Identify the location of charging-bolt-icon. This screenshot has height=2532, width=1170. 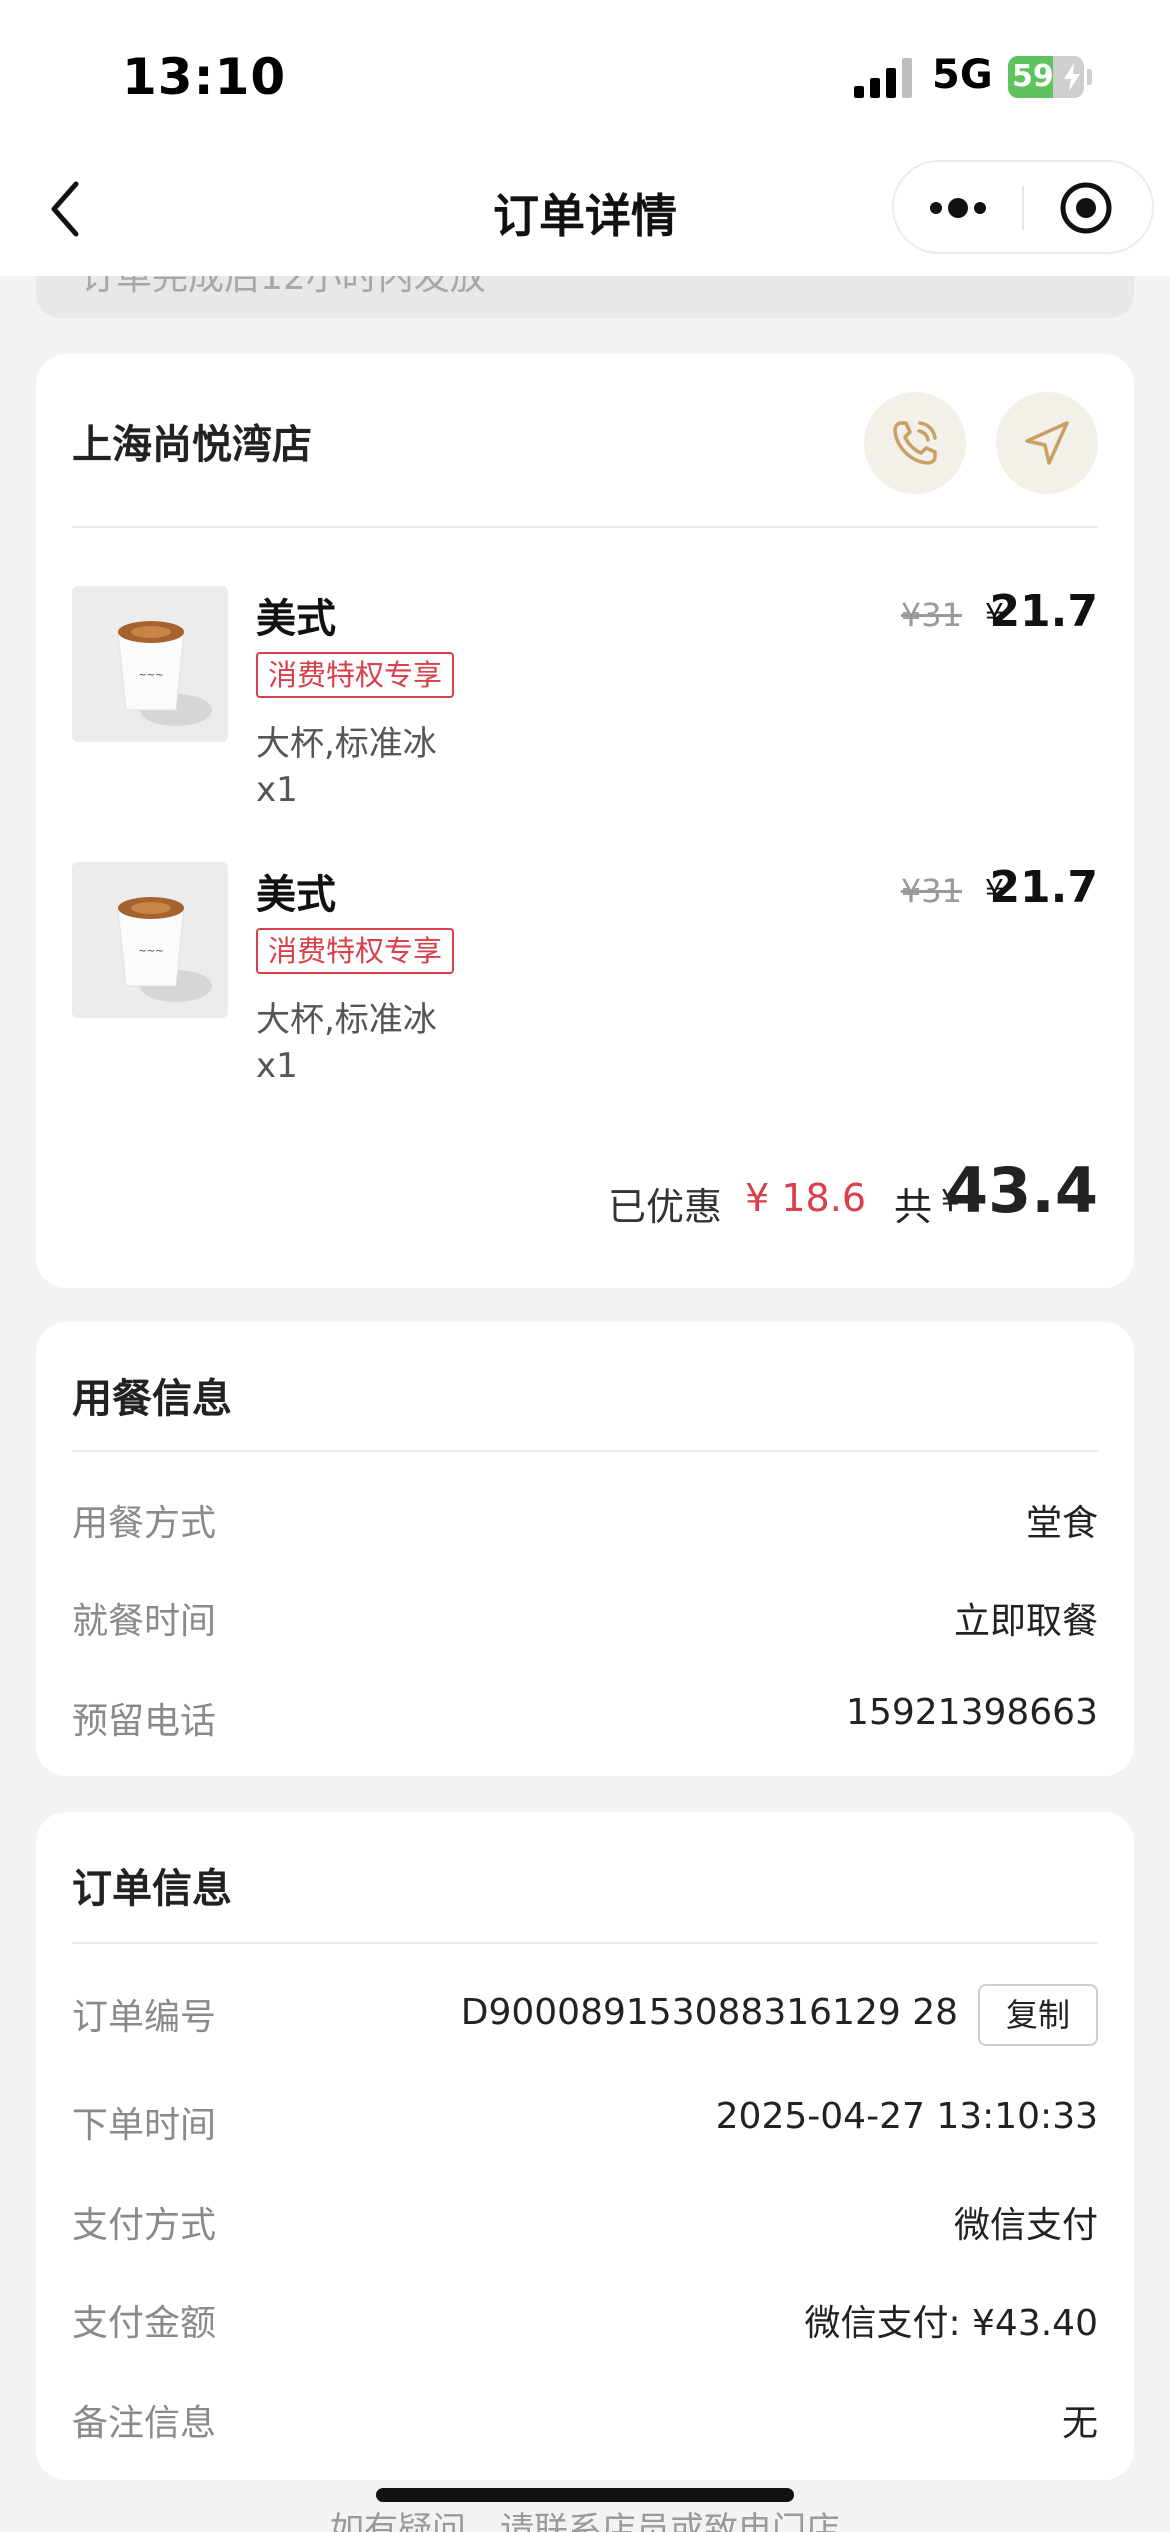
(1072, 77).